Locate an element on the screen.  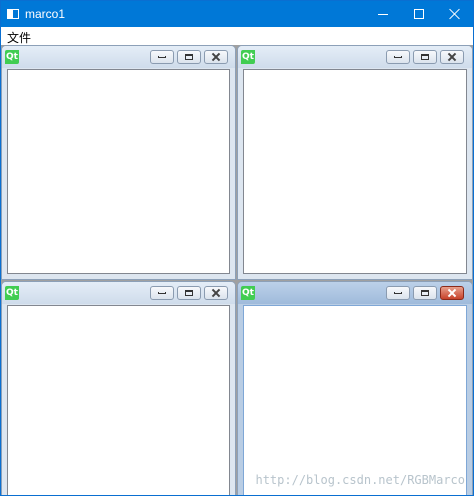
maximize-button is located at coordinates (419, 14).